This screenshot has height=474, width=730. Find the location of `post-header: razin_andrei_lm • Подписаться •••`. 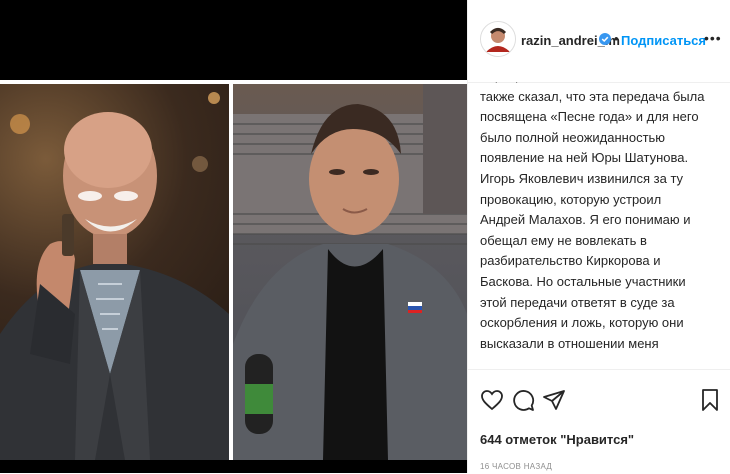

post-header: razin_andrei_lm • Подписаться ••• is located at coordinates (599, 41).